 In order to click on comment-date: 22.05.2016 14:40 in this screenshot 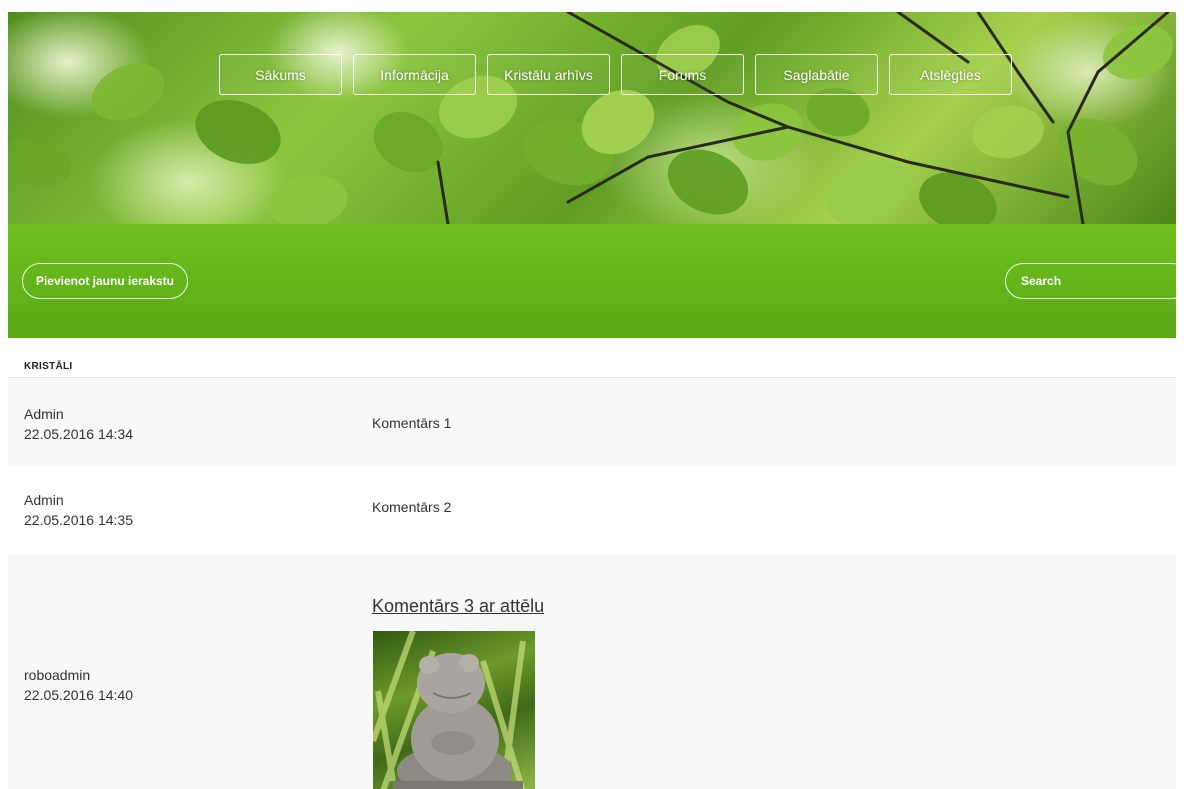, I will do `click(78, 695)`.